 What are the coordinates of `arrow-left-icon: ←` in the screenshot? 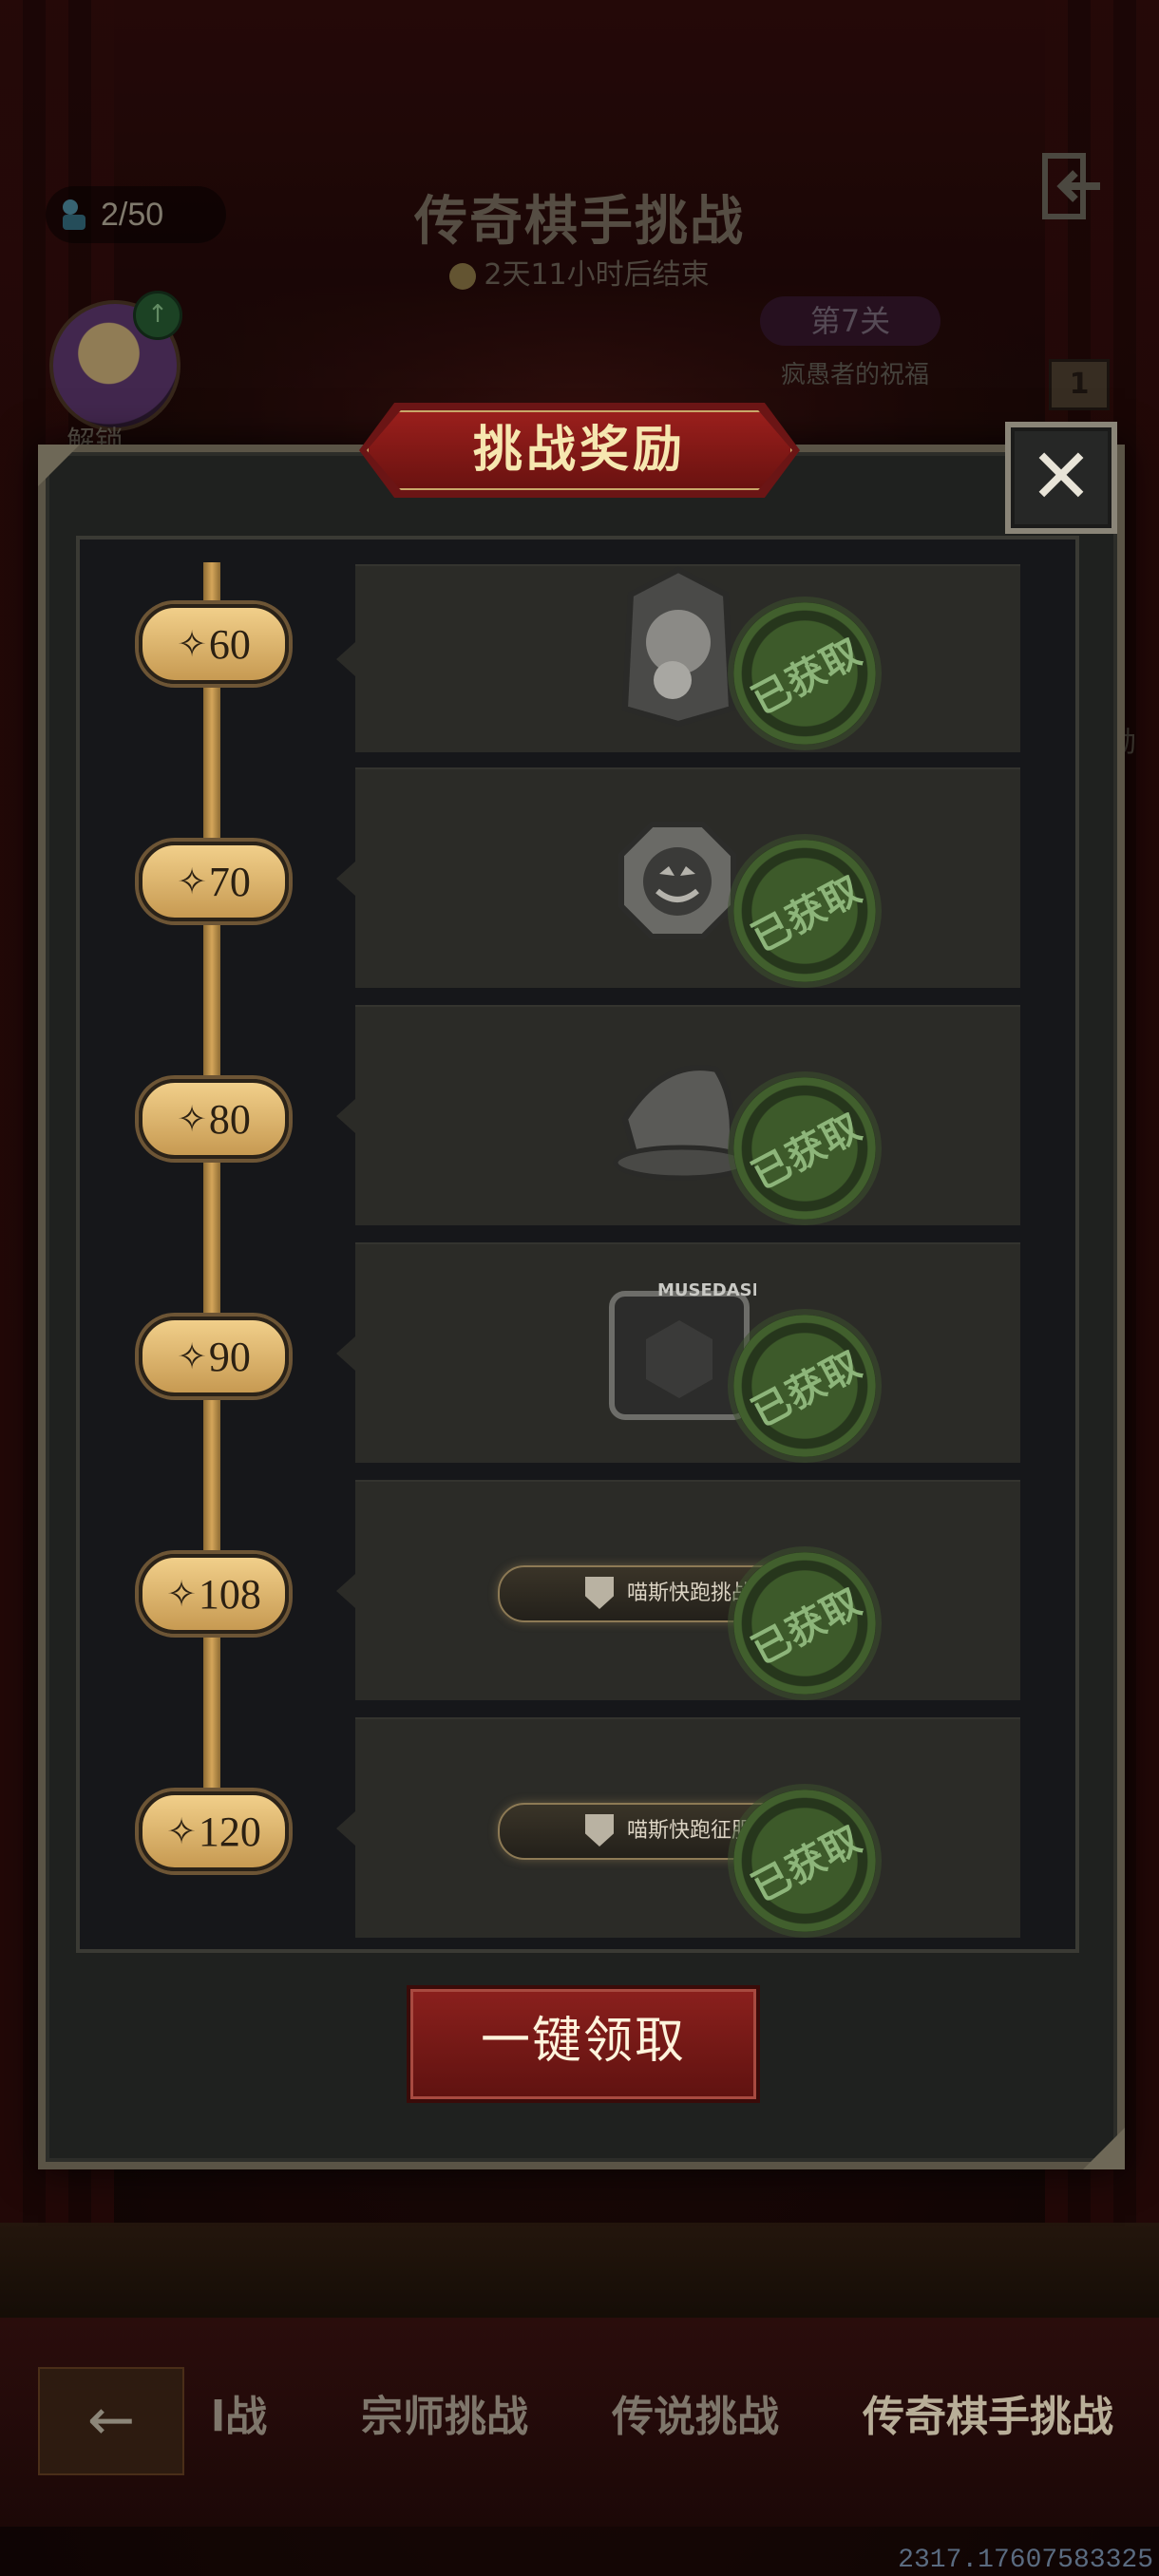 It's located at (111, 2420).